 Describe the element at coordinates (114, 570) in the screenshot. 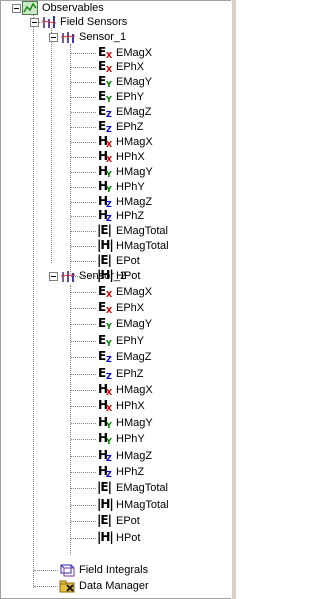

I see `tree-node-label: Field Integrals` at that location.